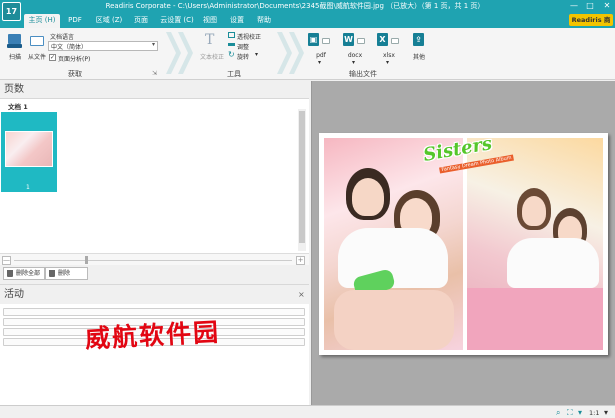 This screenshot has height=418, width=615. Describe the element at coordinates (28, 273) in the screenshot. I see `delete-all-label: 删除全部` at that location.